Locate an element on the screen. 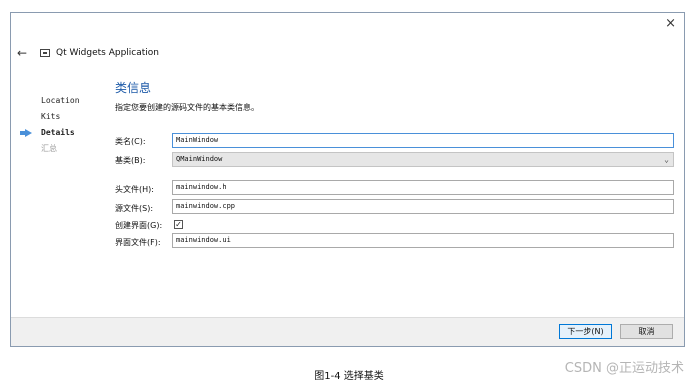  step-details: Details is located at coordinates (50, 133).